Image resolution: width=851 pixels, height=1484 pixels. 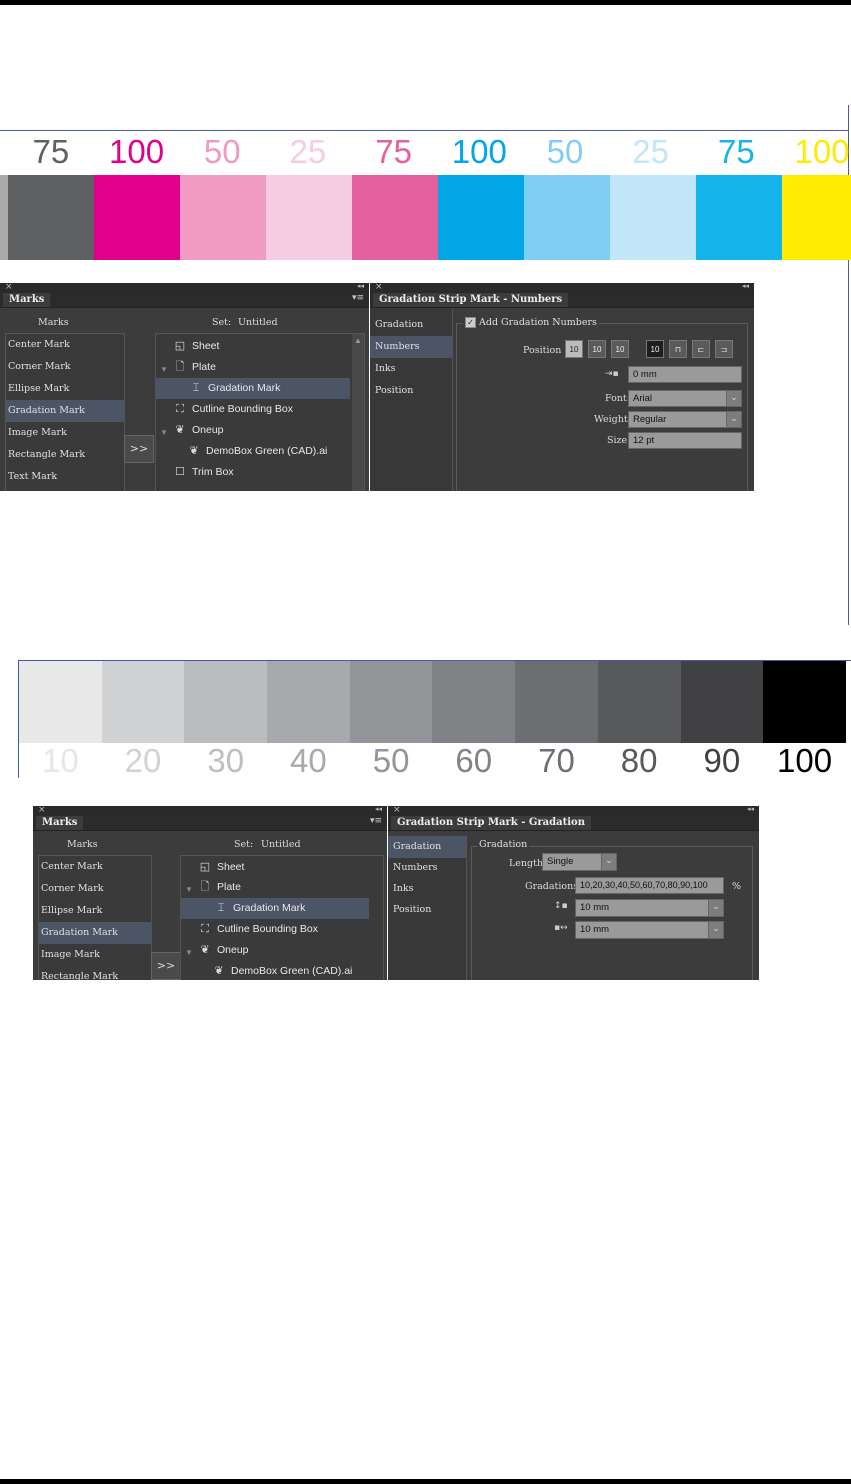 What do you see at coordinates (358, 340) in the screenshot?
I see `scroll-up-icon: ▲` at bounding box center [358, 340].